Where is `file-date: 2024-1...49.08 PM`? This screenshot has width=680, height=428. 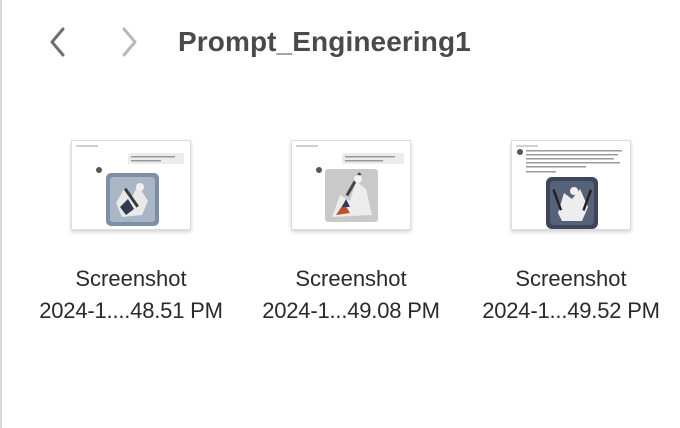
file-date: 2024-1...49.08 PM is located at coordinates (351, 310).